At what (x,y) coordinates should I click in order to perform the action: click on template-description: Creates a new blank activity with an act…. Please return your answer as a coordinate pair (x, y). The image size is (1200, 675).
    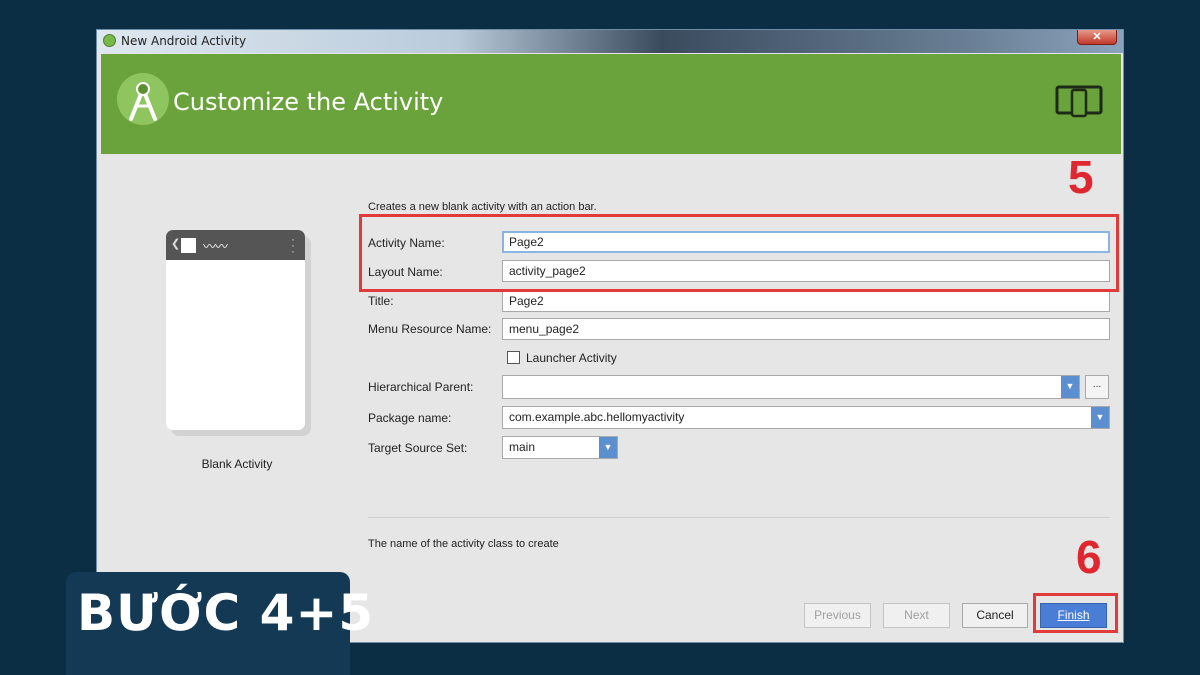
    Looking at the image, I should click on (482, 207).